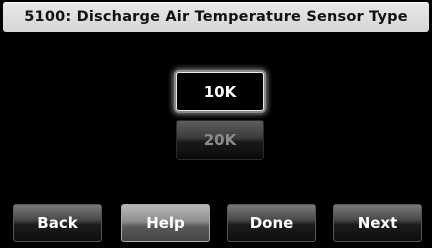 Image resolution: width=432 pixels, height=248 pixels. I want to click on back-button-label: Back, so click(57, 223).